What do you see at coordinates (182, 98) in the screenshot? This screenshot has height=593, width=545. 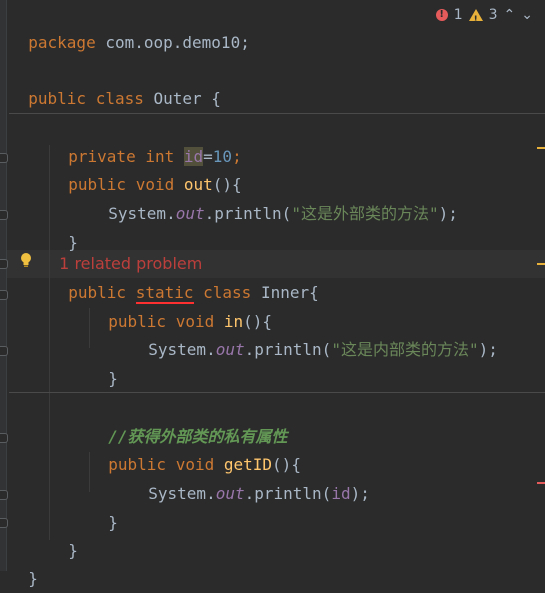 I see `code-text: Outer {` at bounding box center [182, 98].